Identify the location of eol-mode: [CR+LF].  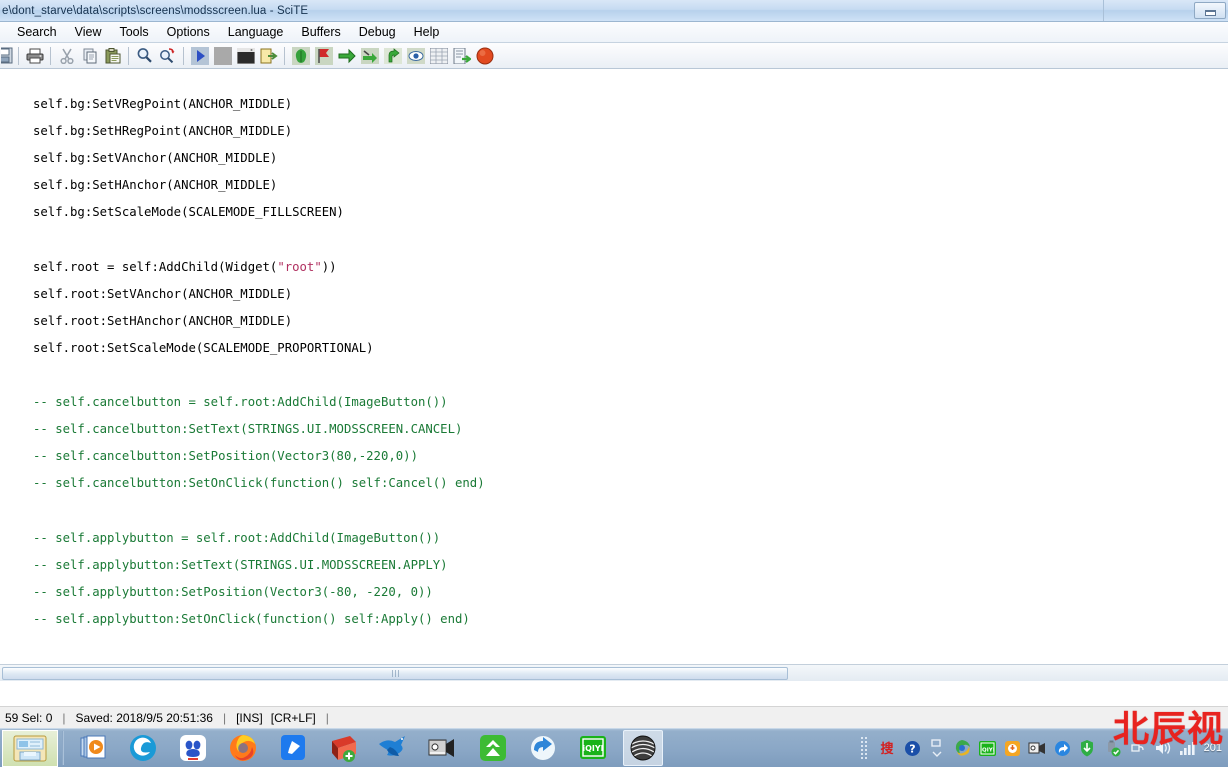
(293, 717).